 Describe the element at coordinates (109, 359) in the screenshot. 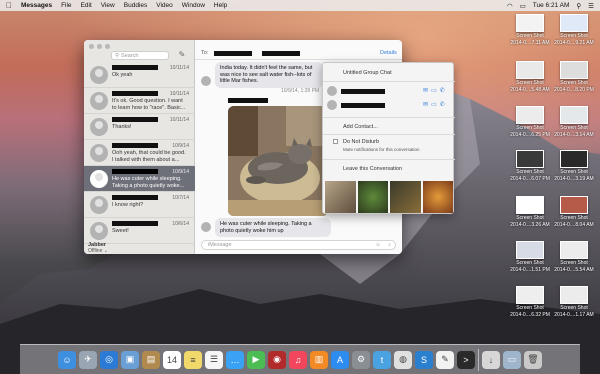

I see `dock-safari-icon: ◎` at that location.